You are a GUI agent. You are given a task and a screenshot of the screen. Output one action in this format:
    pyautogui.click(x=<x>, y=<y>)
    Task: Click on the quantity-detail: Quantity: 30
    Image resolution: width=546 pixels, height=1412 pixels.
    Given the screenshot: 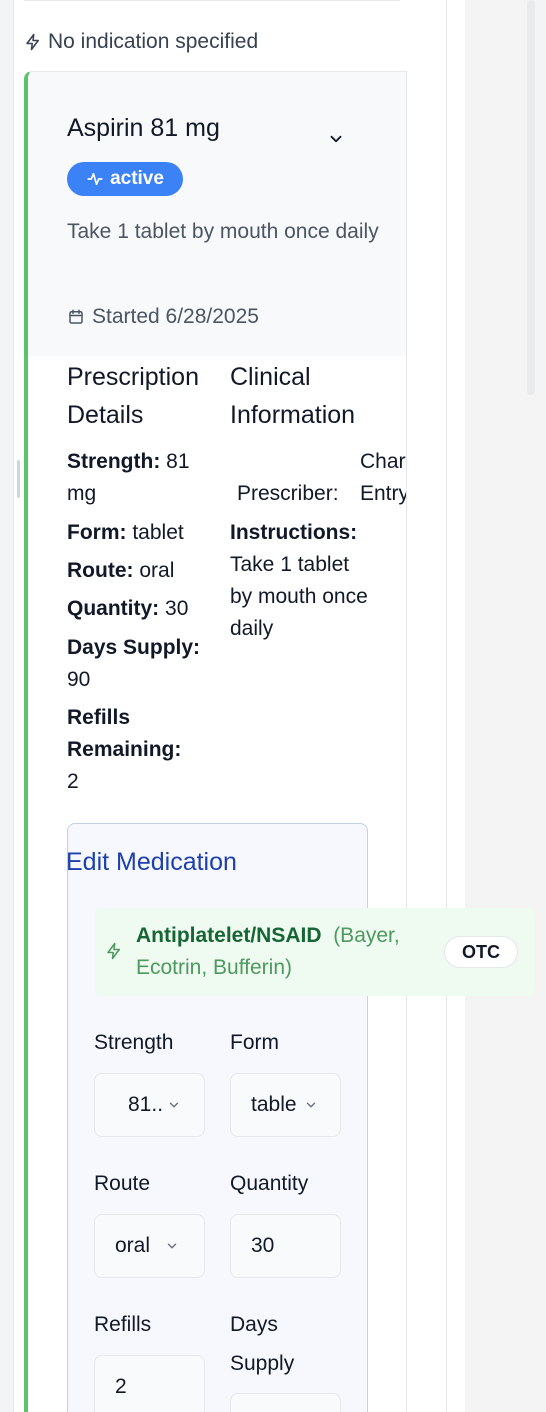 What is the action you would take?
    pyautogui.click(x=147, y=609)
    